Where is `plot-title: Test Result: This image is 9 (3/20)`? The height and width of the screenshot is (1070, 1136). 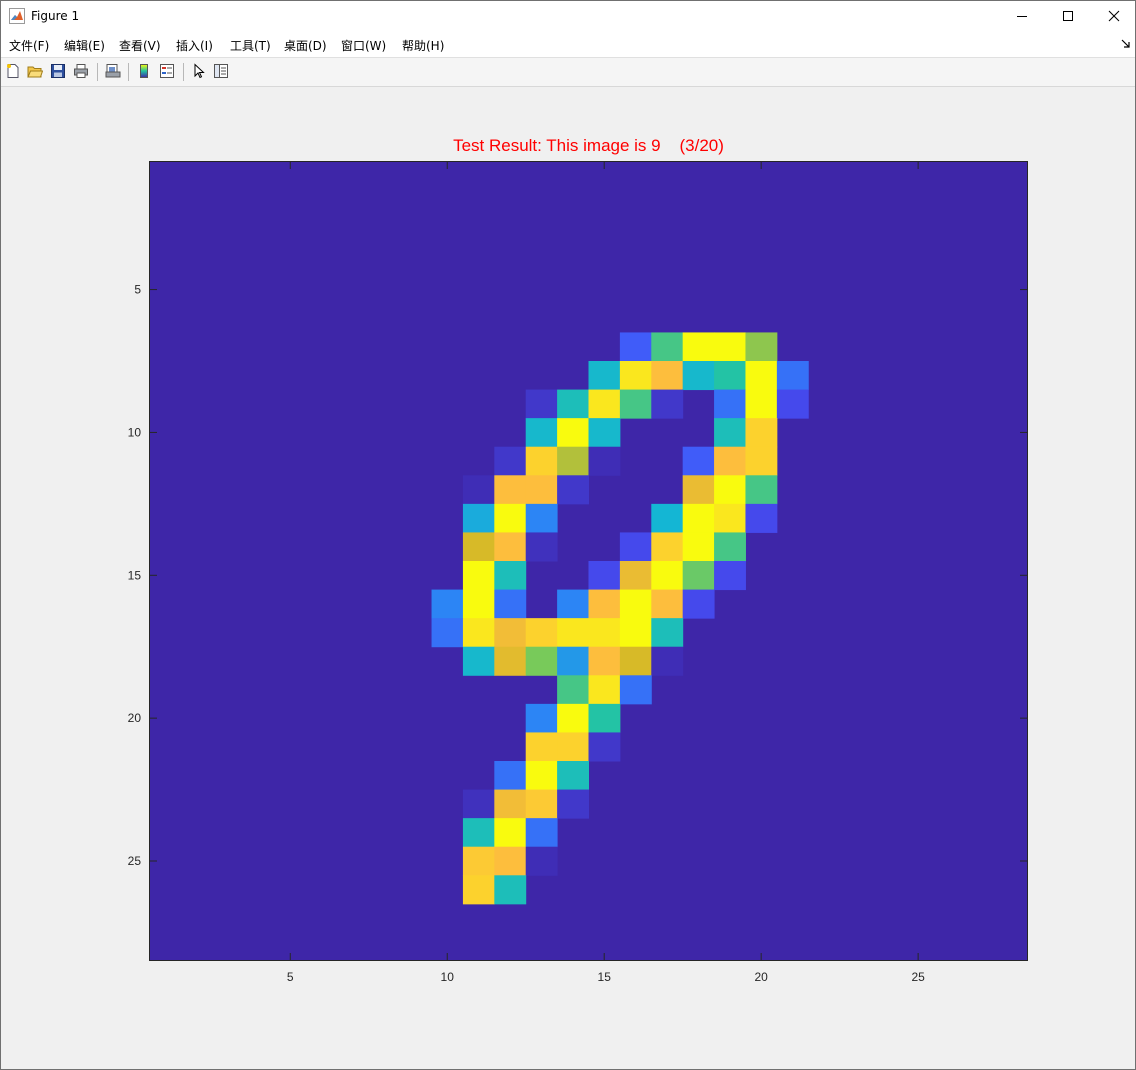
plot-title: Test Result: This image is 9 (3/20) is located at coordinates (588, 145).